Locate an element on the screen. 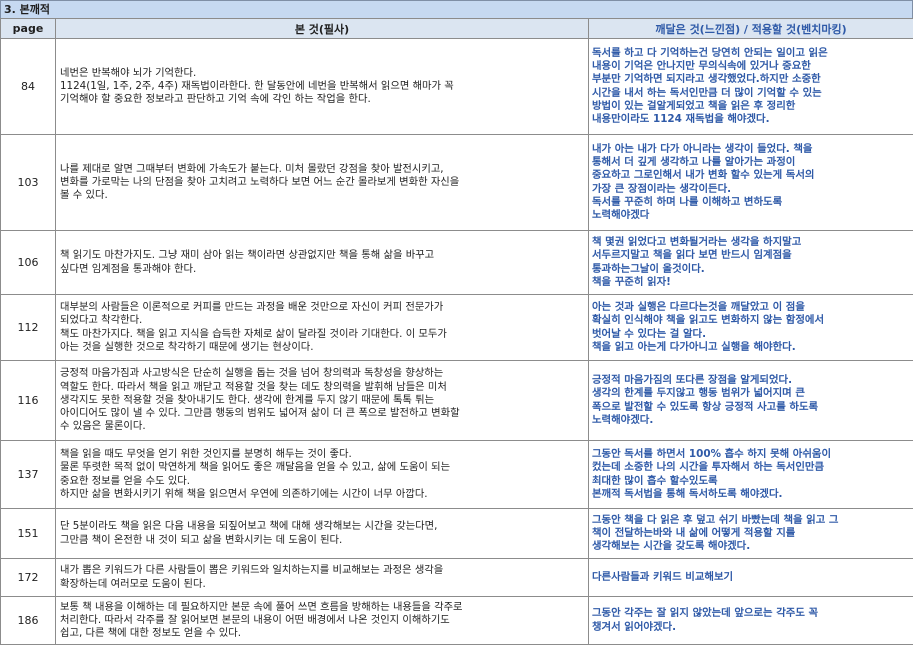 This screenshot has height=646, width=913. header-quote: 본 것(필사) is located at coordinates (322, 28).